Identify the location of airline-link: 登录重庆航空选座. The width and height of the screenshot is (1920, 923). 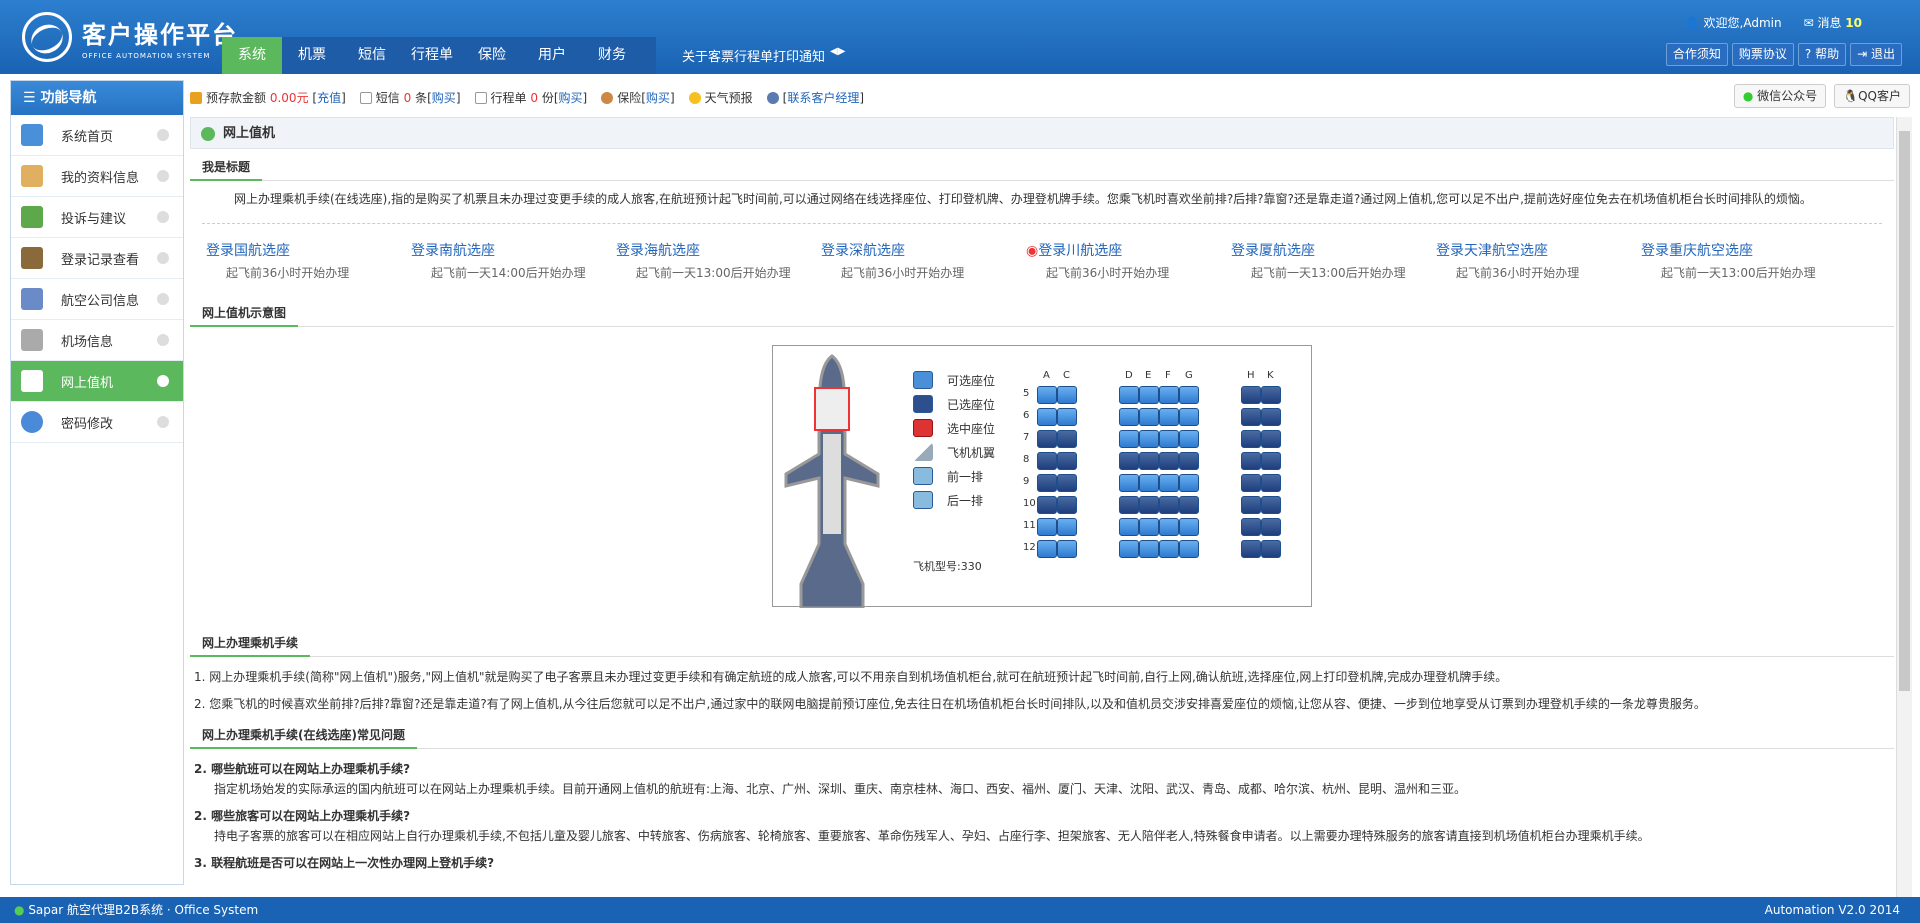
(1743, 250).